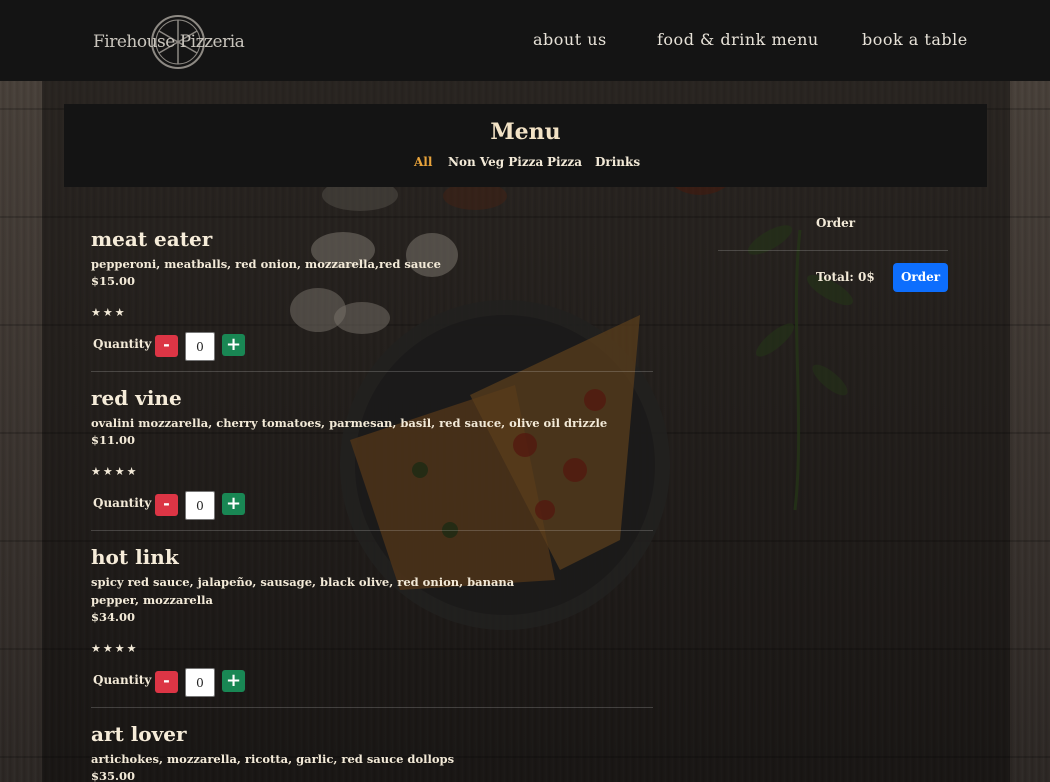 The height and width of the screenshot is (782, 1050). Describe the element at coordinates (570, 39) in the screenshot. I see `nav-about-us: about us` at that location.